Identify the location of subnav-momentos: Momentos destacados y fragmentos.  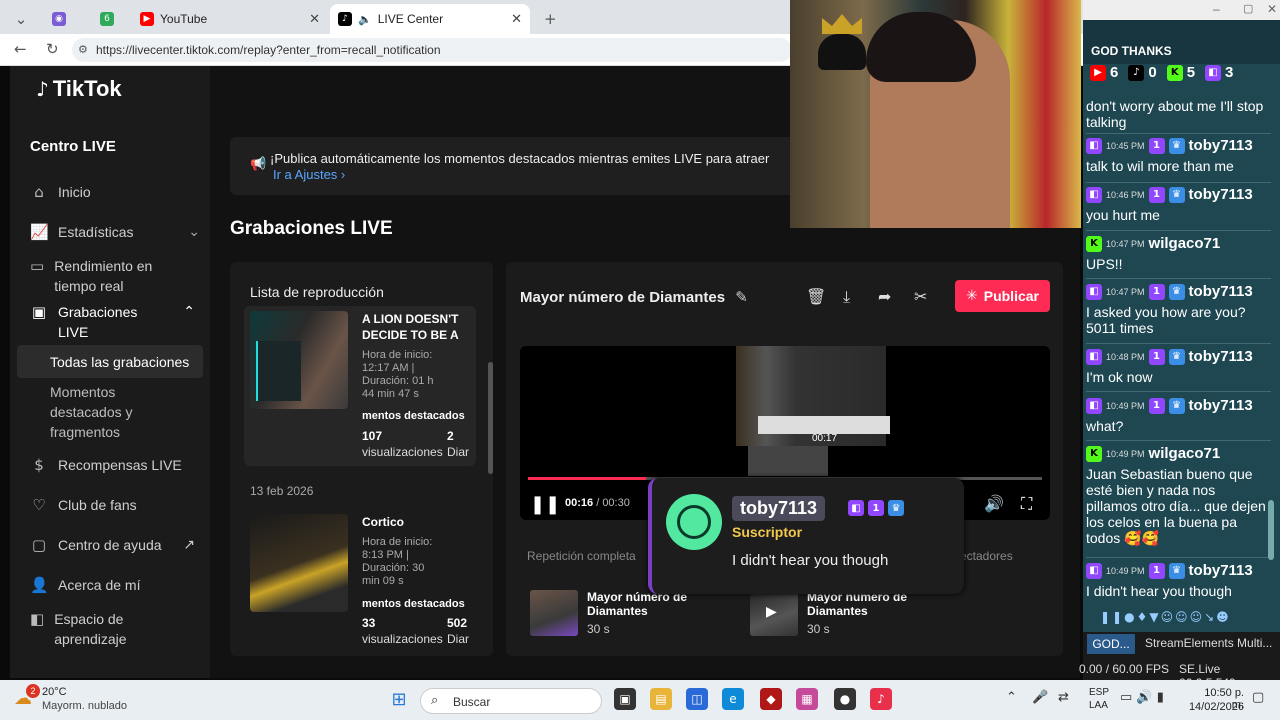
(105, 412).